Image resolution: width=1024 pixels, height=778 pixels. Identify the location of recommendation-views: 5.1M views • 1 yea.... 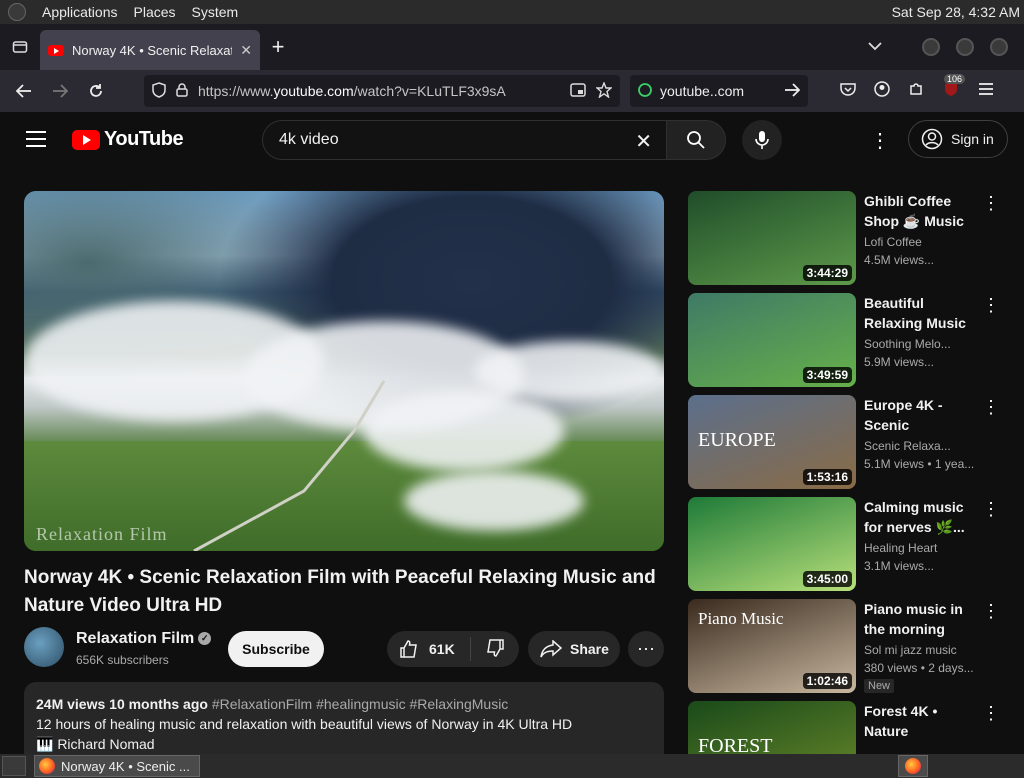
(919, 464).